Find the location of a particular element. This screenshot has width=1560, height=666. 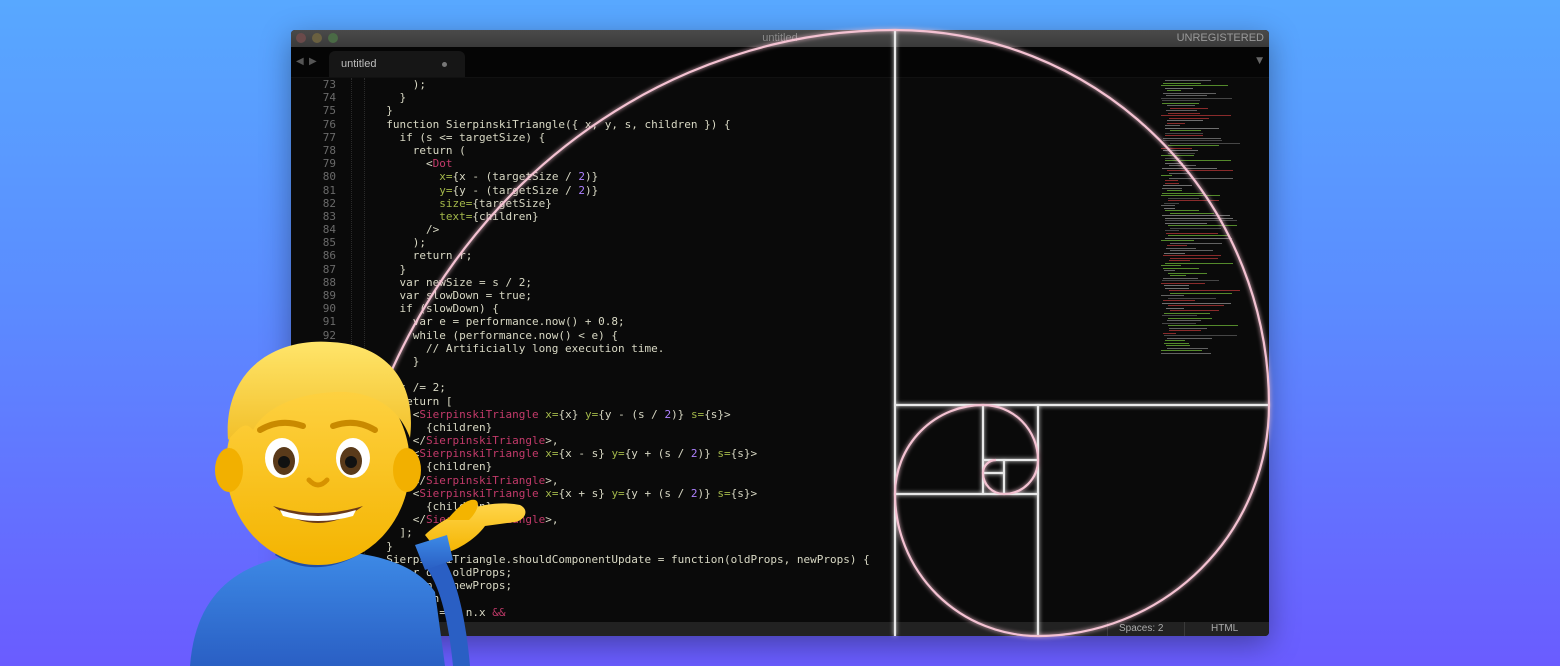

line-number: 87 is located at coordinates (329, 269).